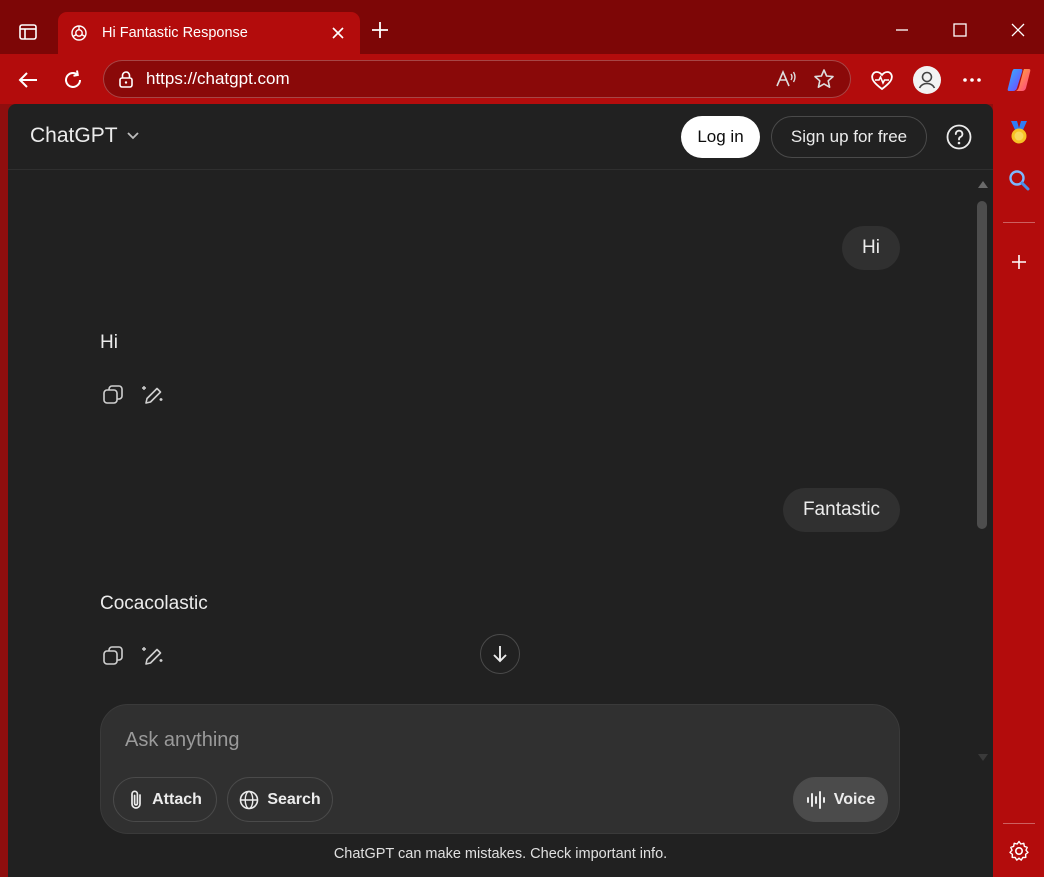 This screenshot has height=877, width=1044. I want to click on openai-logo-icon, so click(79, 33).